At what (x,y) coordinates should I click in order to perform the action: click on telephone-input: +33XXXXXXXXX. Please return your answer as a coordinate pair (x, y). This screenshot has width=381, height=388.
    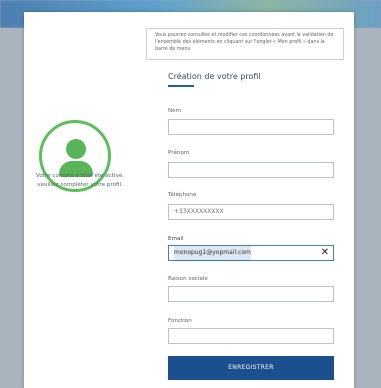
    Looking at the image, I should click on (251, 212).